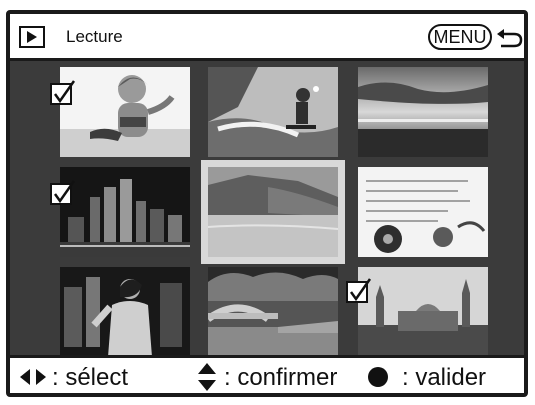  Describe the element at coordinates (207, 377) in the screenshot. I see `up-down-arrows-icon` at that location.